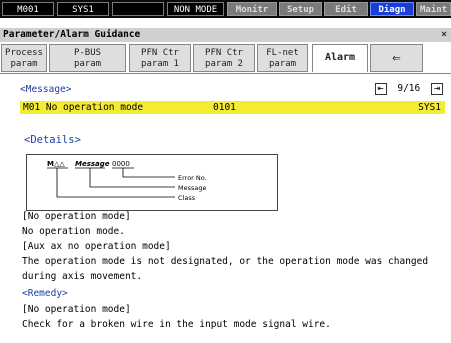  What do you see at coordinates (45, 293) in the screenshot?
I see `remedy-section-header: <Remedy>` at bounding box center [45, 293].